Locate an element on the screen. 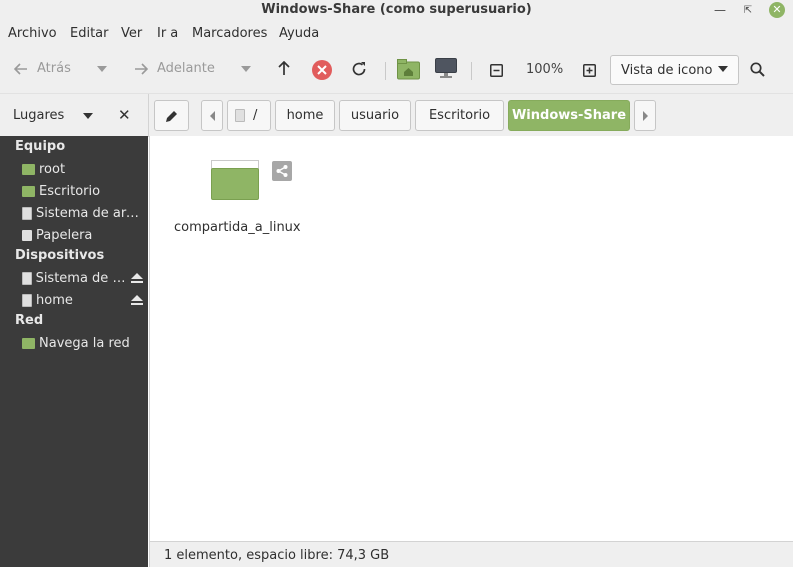 Image resolution: width=793 pixels, height=567 pixels. back-button: Atrás is located at coordinates (42, 68).